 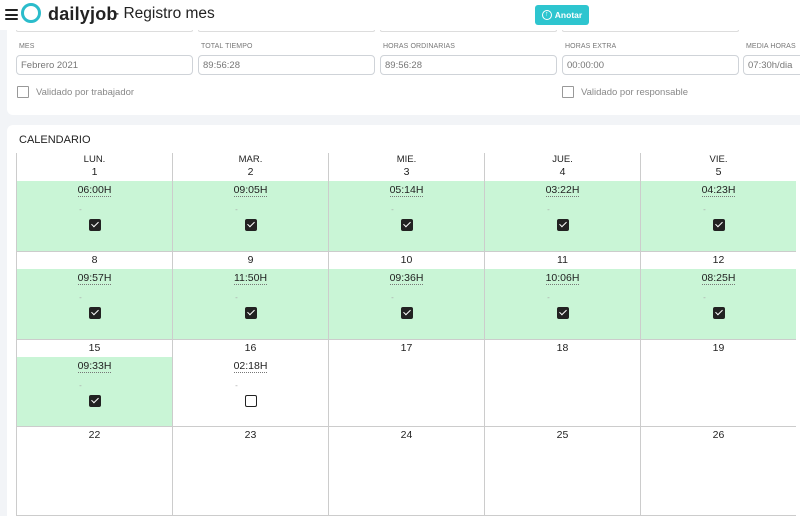 I want to click on calendar-day-cell: 19, so click(x=718, y=383).